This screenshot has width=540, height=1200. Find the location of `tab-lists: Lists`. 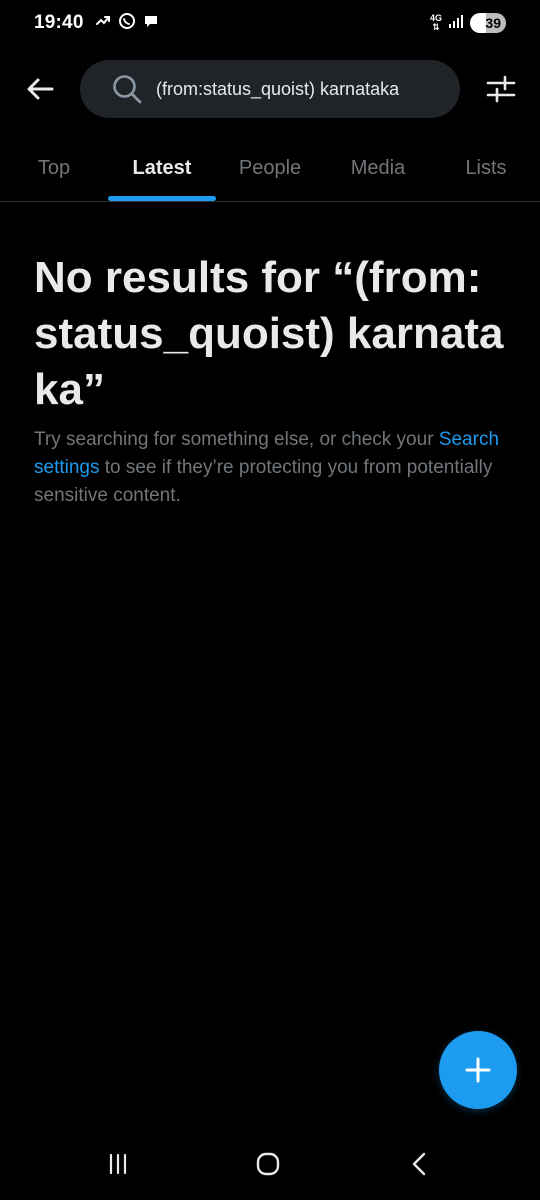

tab-lists: Lists is located at coordinates (486, 168).